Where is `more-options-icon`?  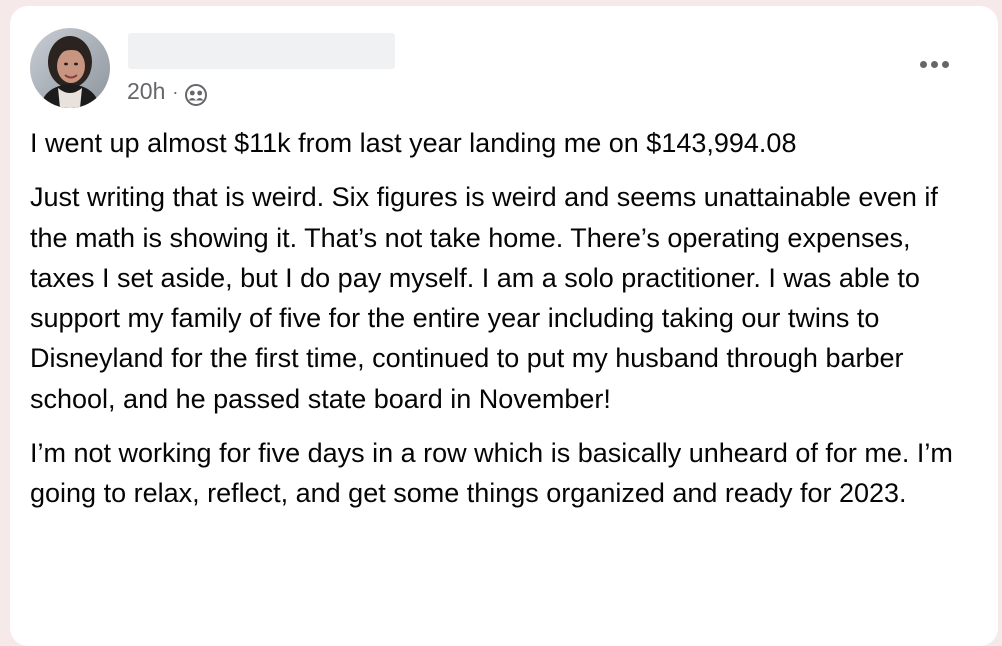
more-options-icon is located at coordinates (923, 64).